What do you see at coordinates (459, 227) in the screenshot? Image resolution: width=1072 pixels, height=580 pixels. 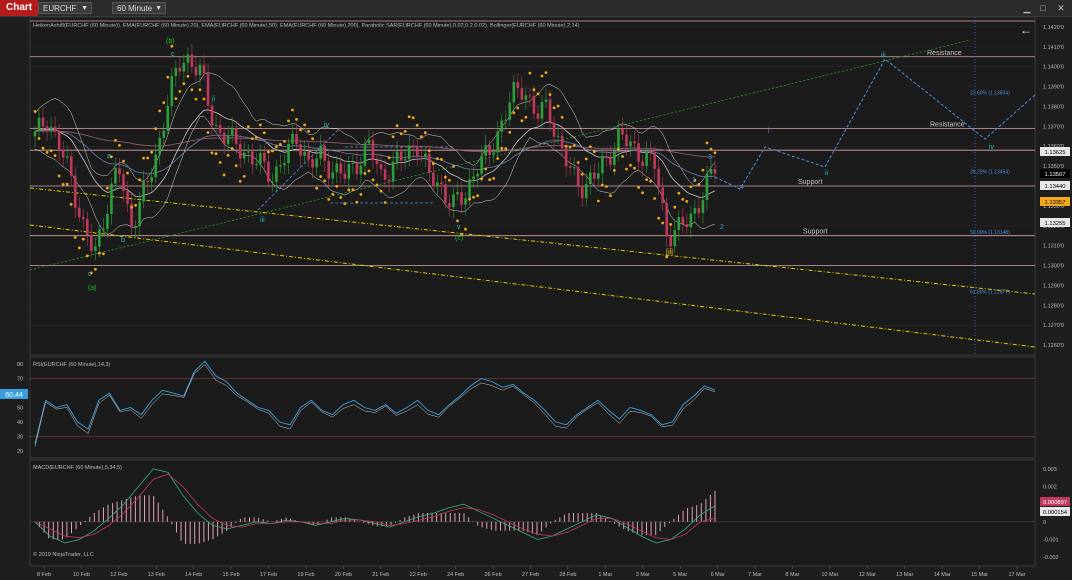 I see `wave-label: v` at bounding box center [459, 227].